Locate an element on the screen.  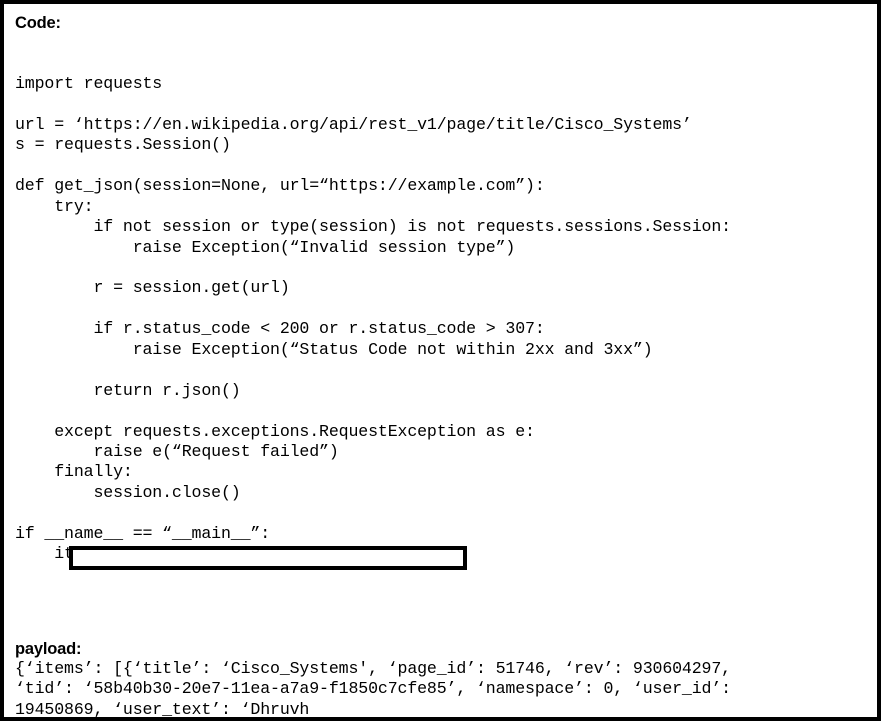
code-line: session.close() is located at coordinates (128, 492).